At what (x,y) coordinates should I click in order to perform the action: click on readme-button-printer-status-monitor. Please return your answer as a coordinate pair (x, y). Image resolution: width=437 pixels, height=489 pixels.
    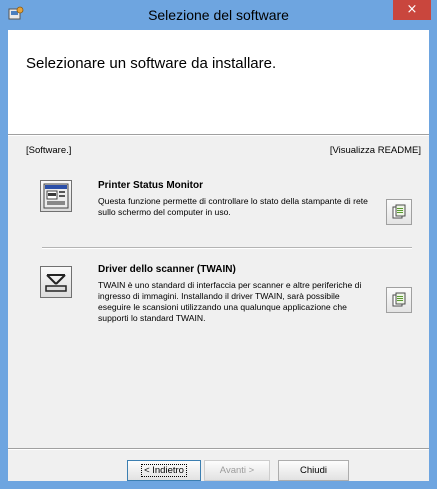
    Looking at the image, I should click on (399, 212).